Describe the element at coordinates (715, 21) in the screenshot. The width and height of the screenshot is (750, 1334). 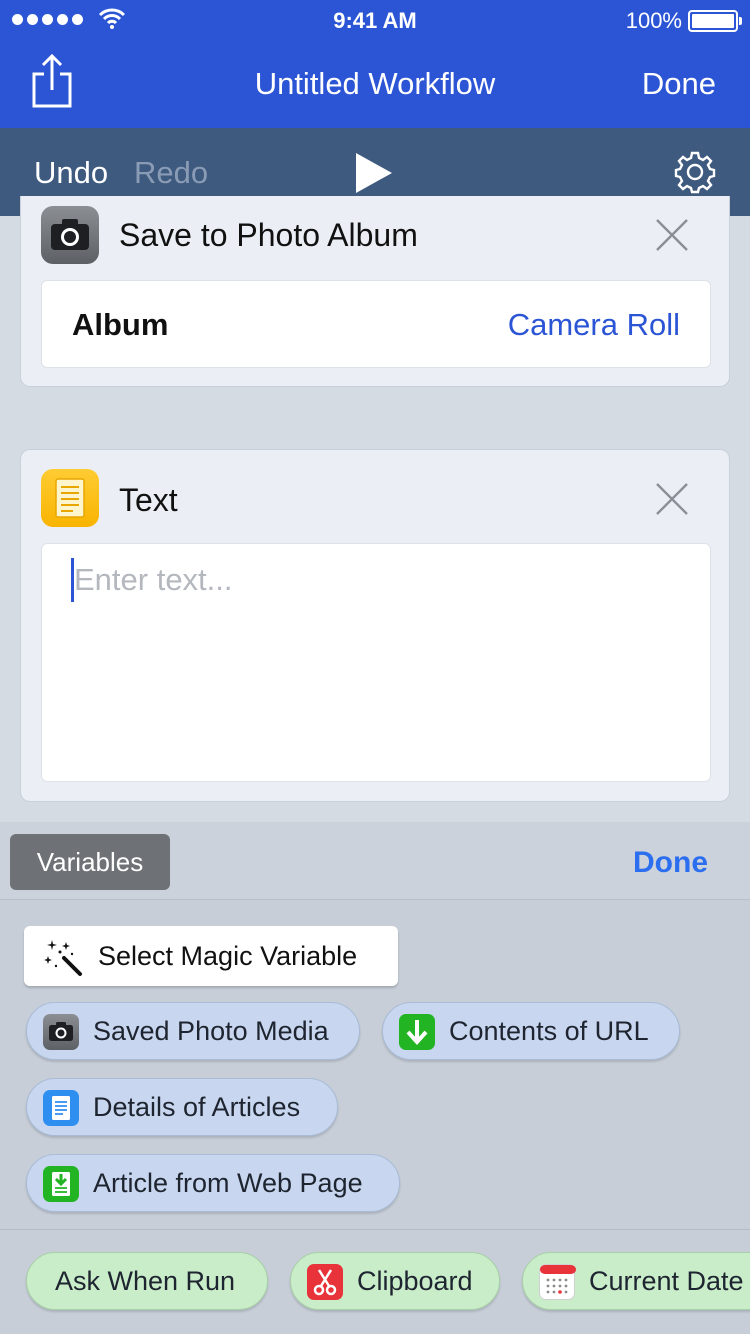
I see `battery-icon` at that location.